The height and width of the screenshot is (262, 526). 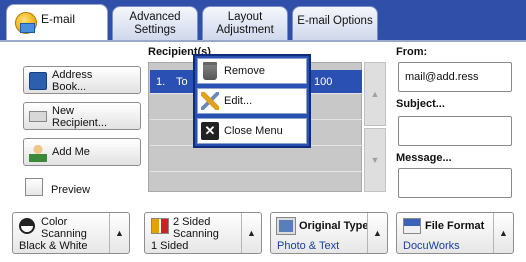 I want to click on tab-email-label: E-mail, so click(x=58, y=19).